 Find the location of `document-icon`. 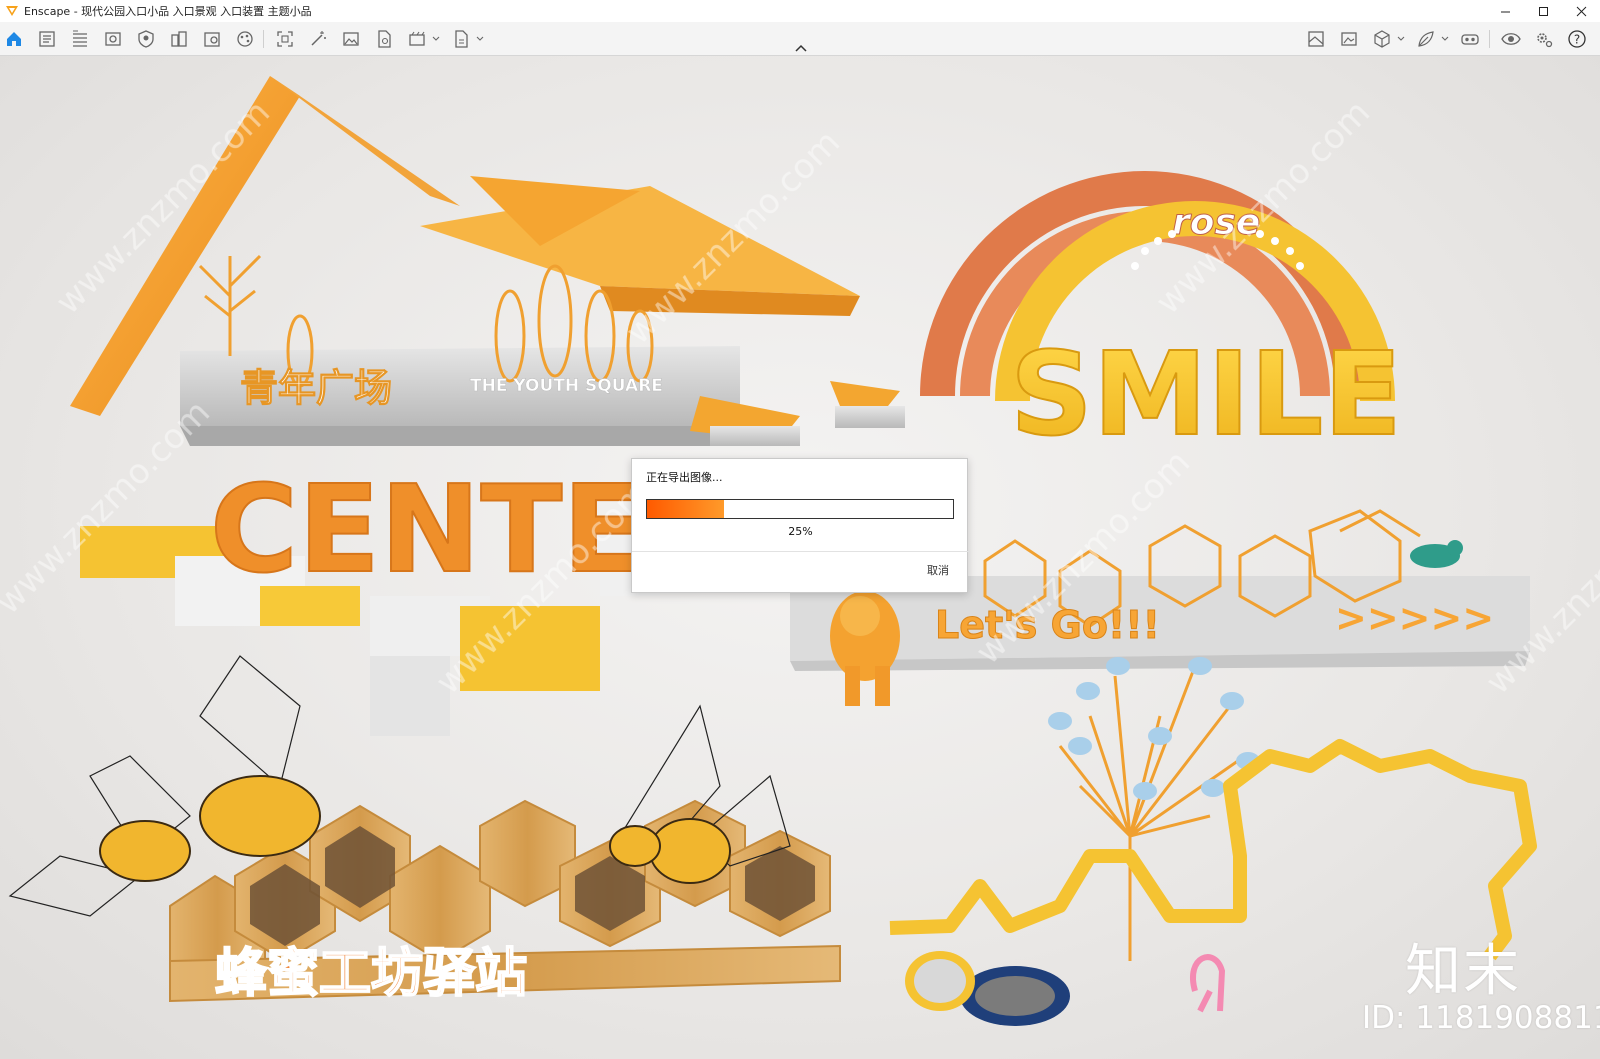

document-icon is located at coordinates (47, 39).